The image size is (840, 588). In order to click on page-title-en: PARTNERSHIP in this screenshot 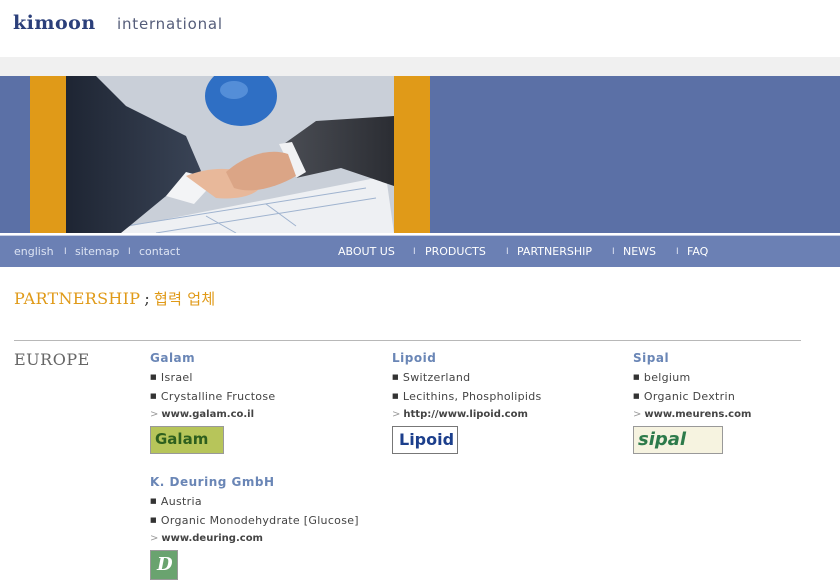, I will do `click(77, 298)`.